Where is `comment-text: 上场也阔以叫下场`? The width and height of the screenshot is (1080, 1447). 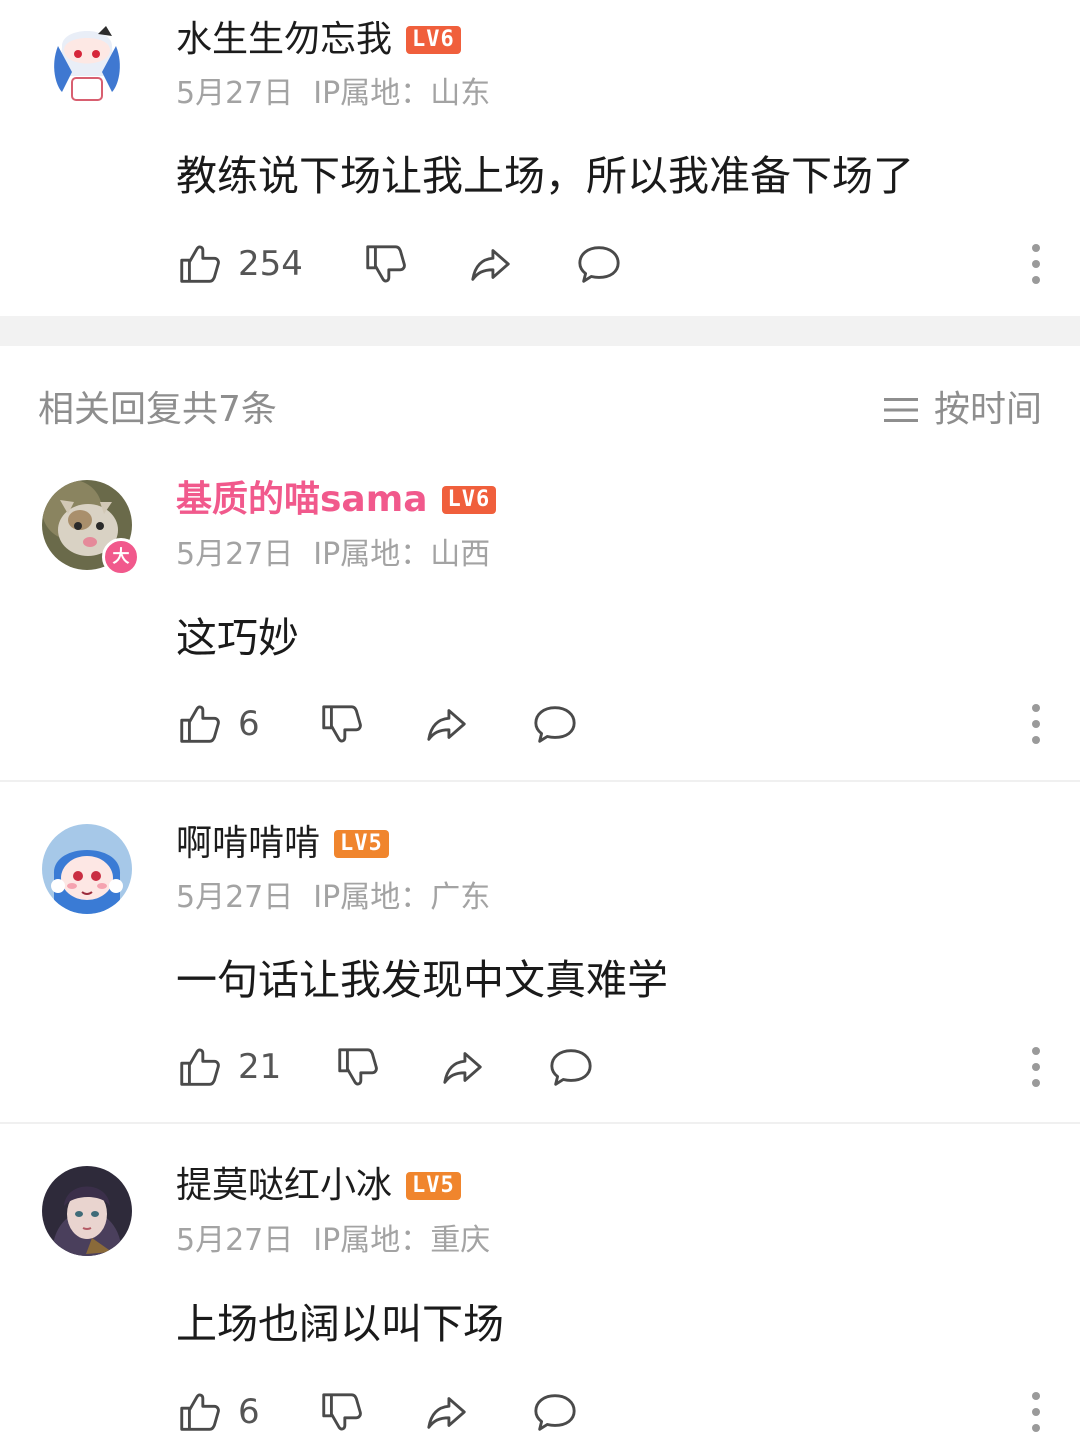
comment-text: 上场也阔以叫下场 is located at coordinates (340, 1324).